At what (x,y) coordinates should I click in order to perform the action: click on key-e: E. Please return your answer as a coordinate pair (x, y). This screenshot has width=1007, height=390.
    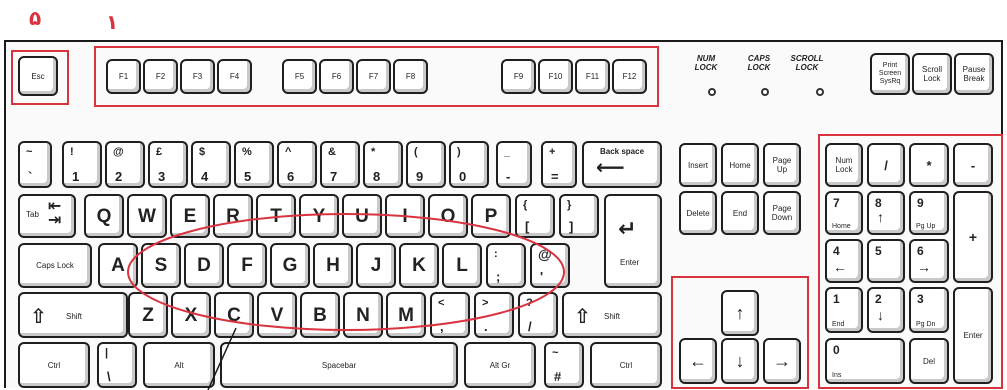
    Looking at the image, I should click on (190, 216).